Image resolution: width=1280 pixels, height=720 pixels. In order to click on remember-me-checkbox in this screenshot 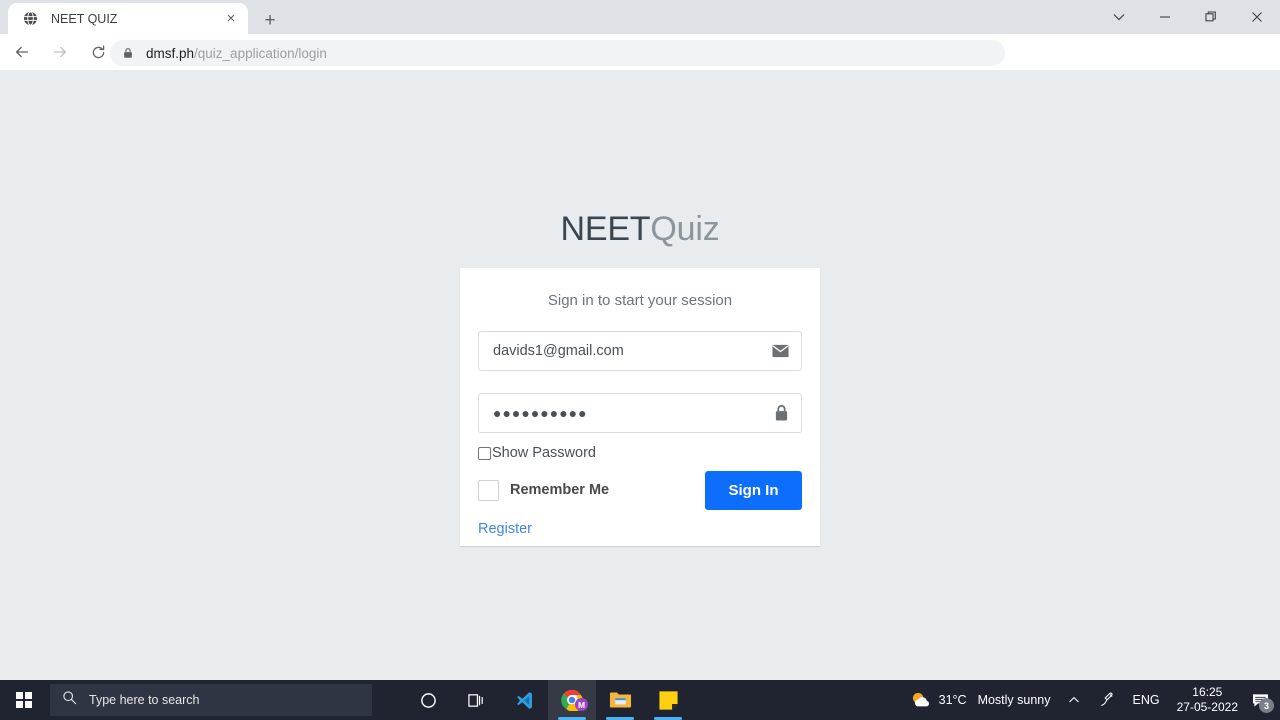, I will do `click(488, 490)`.